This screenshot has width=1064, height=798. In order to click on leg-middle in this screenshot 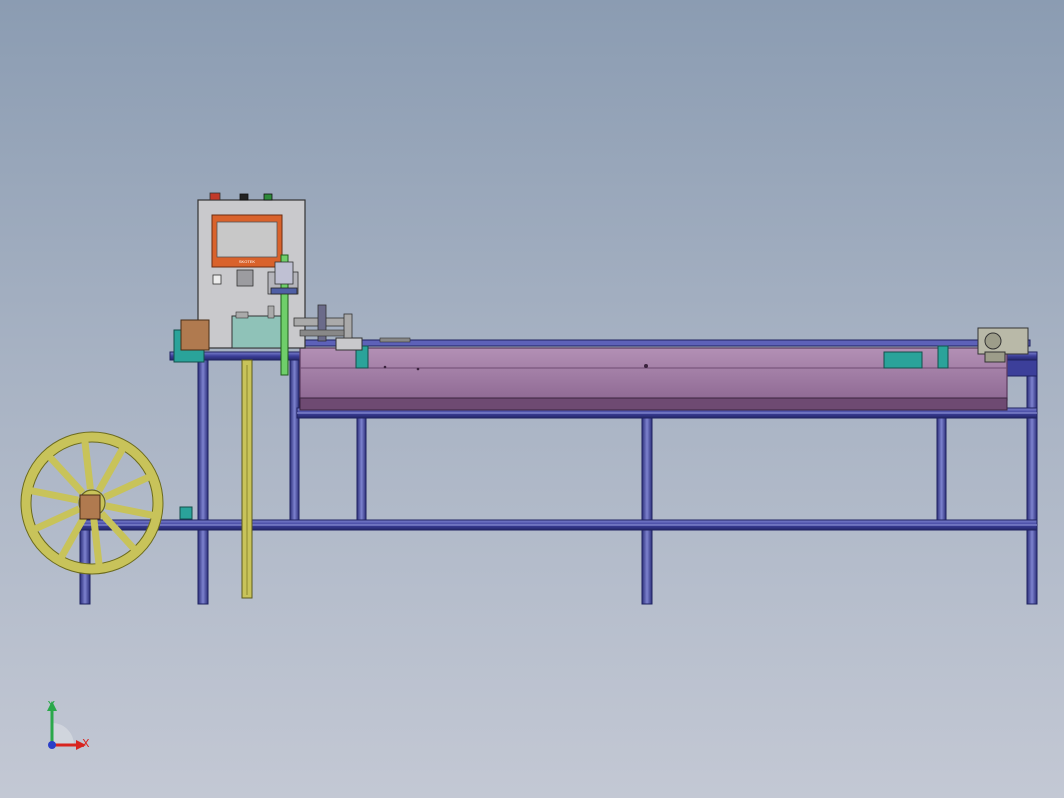, I will do `click(647, 511)`.